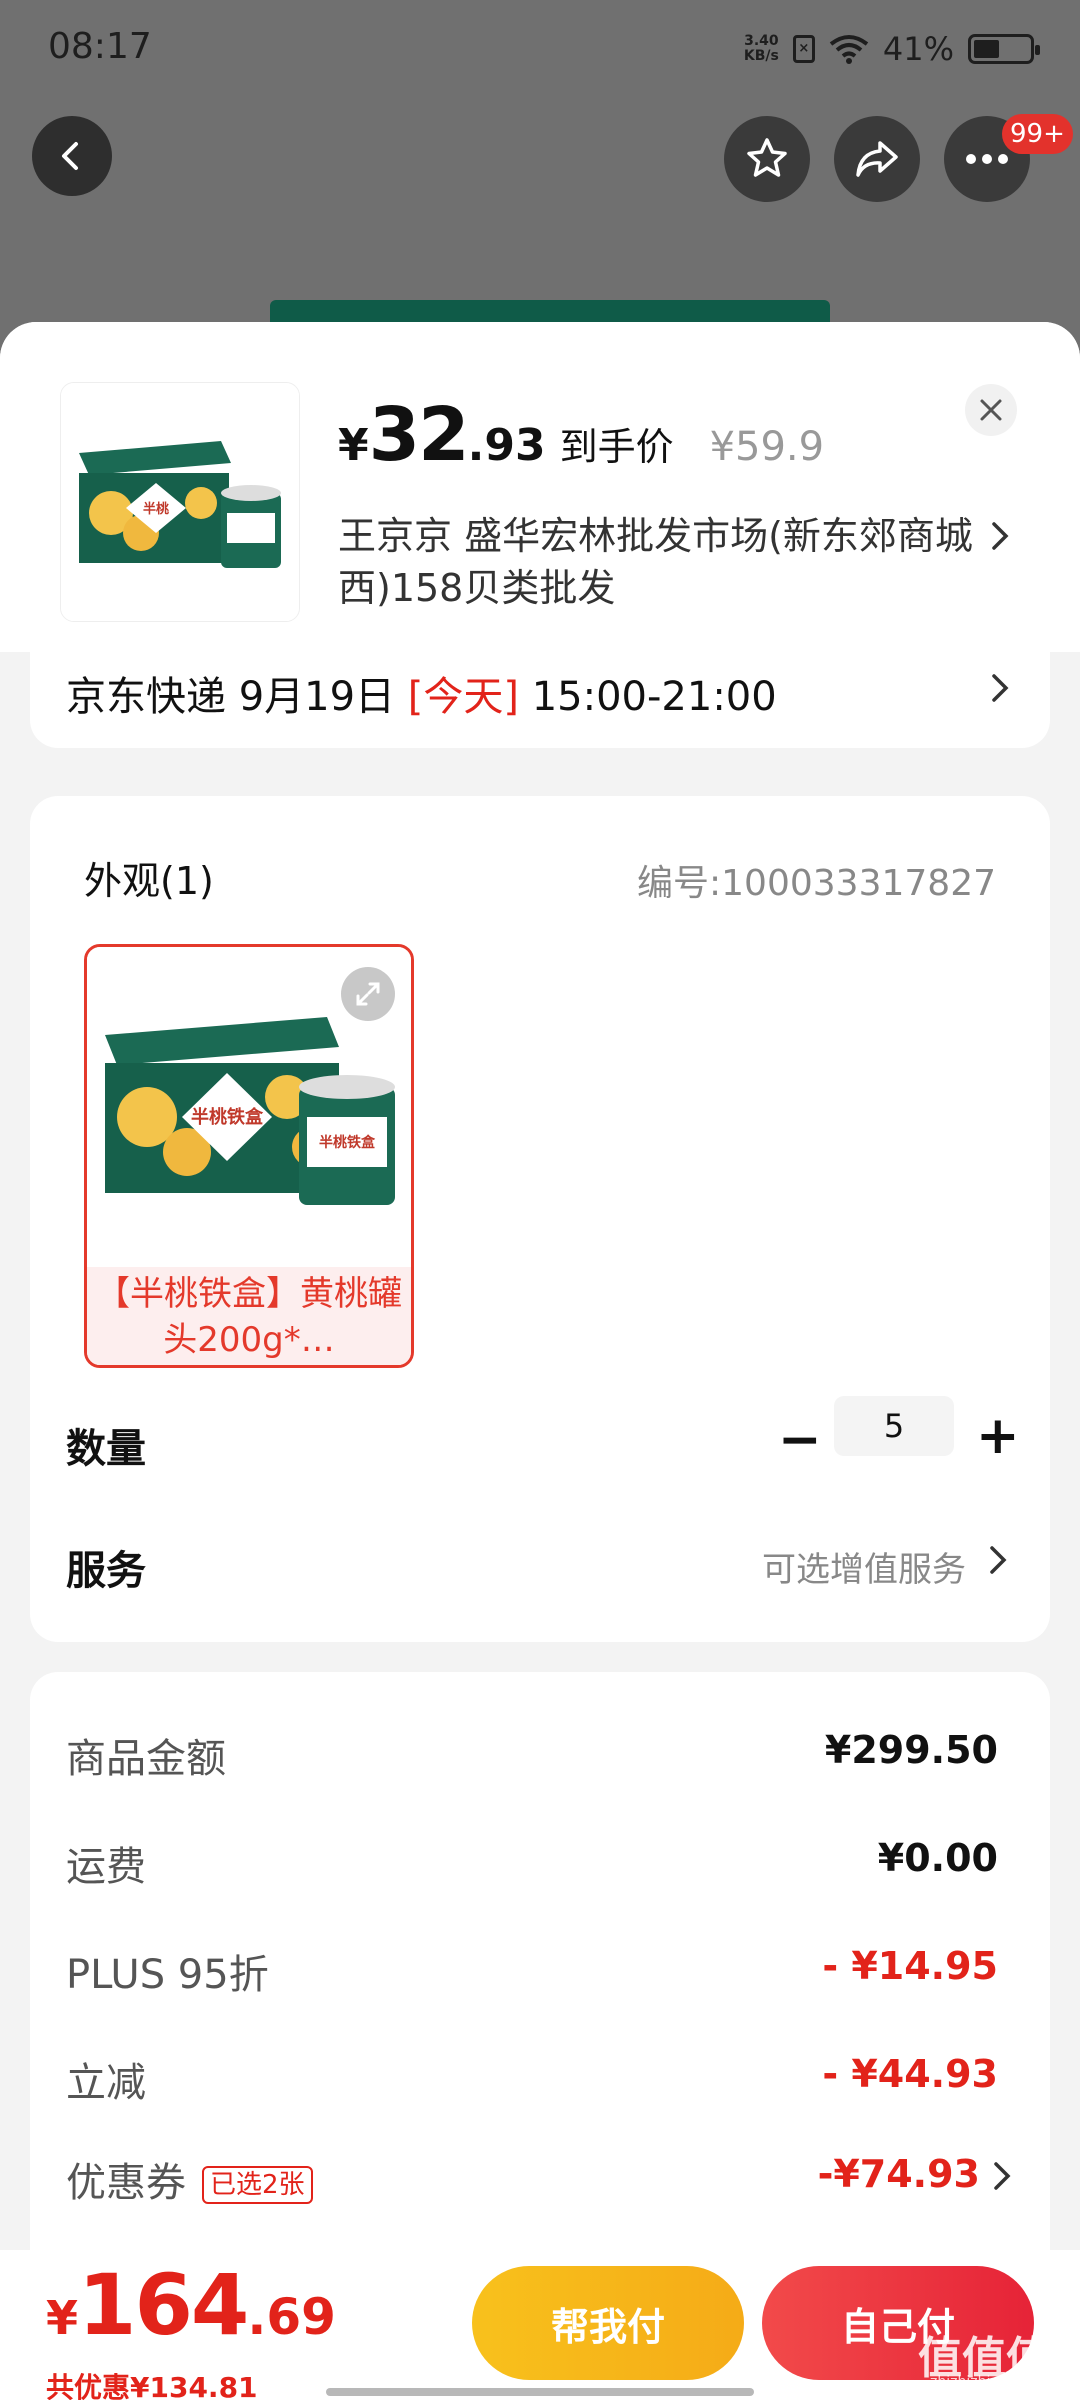 Image resolution: width=1080 pixels, height=2400 pixels. I want to click on sim-icon: ×, so click(803, 49).